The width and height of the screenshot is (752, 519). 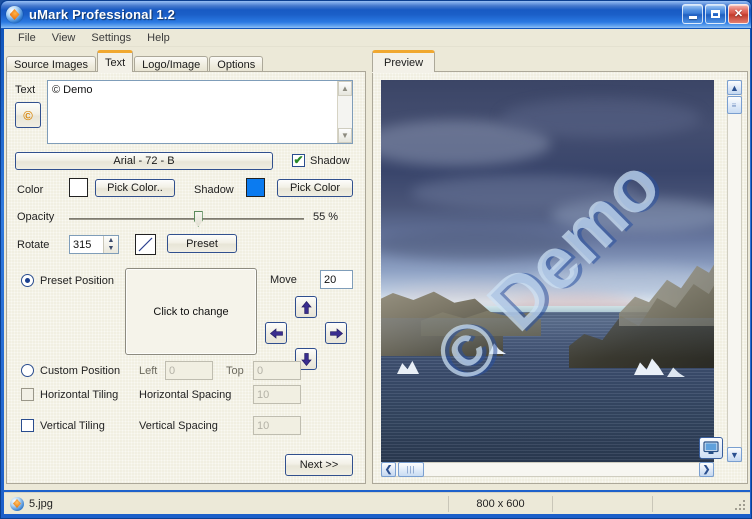 I want to click on spinner-down-icon: ▼, so click(x=111, y=249).